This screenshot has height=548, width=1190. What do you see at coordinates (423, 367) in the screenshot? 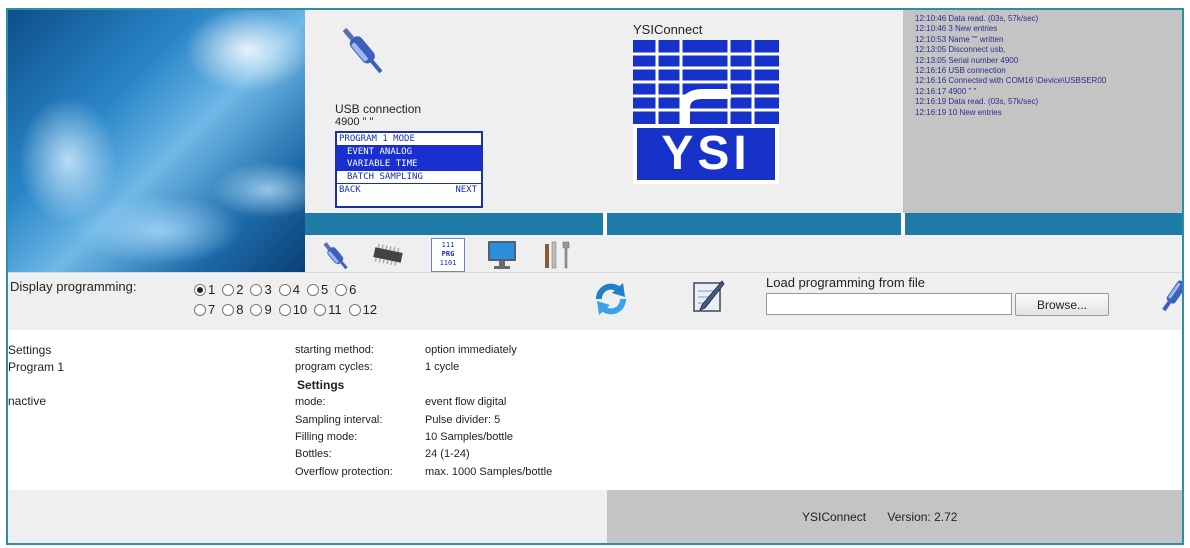
I see `settings-row: program cycles: 1 cycle` at bounding box center [423, 367].